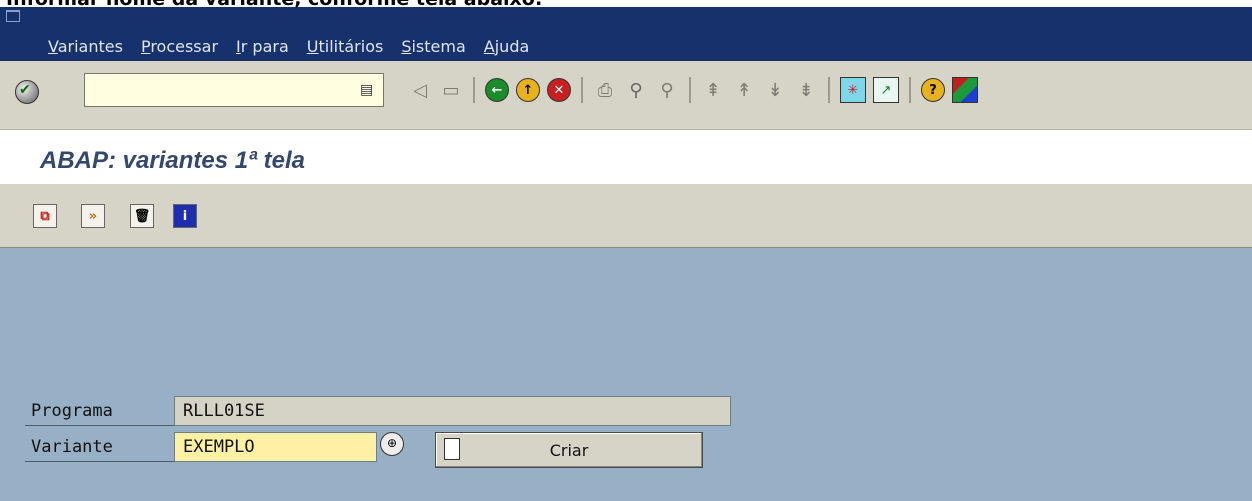  Describe the element at coordinates (528, 90) in the screenshot. I see `exit-icon: ↑` at that location.